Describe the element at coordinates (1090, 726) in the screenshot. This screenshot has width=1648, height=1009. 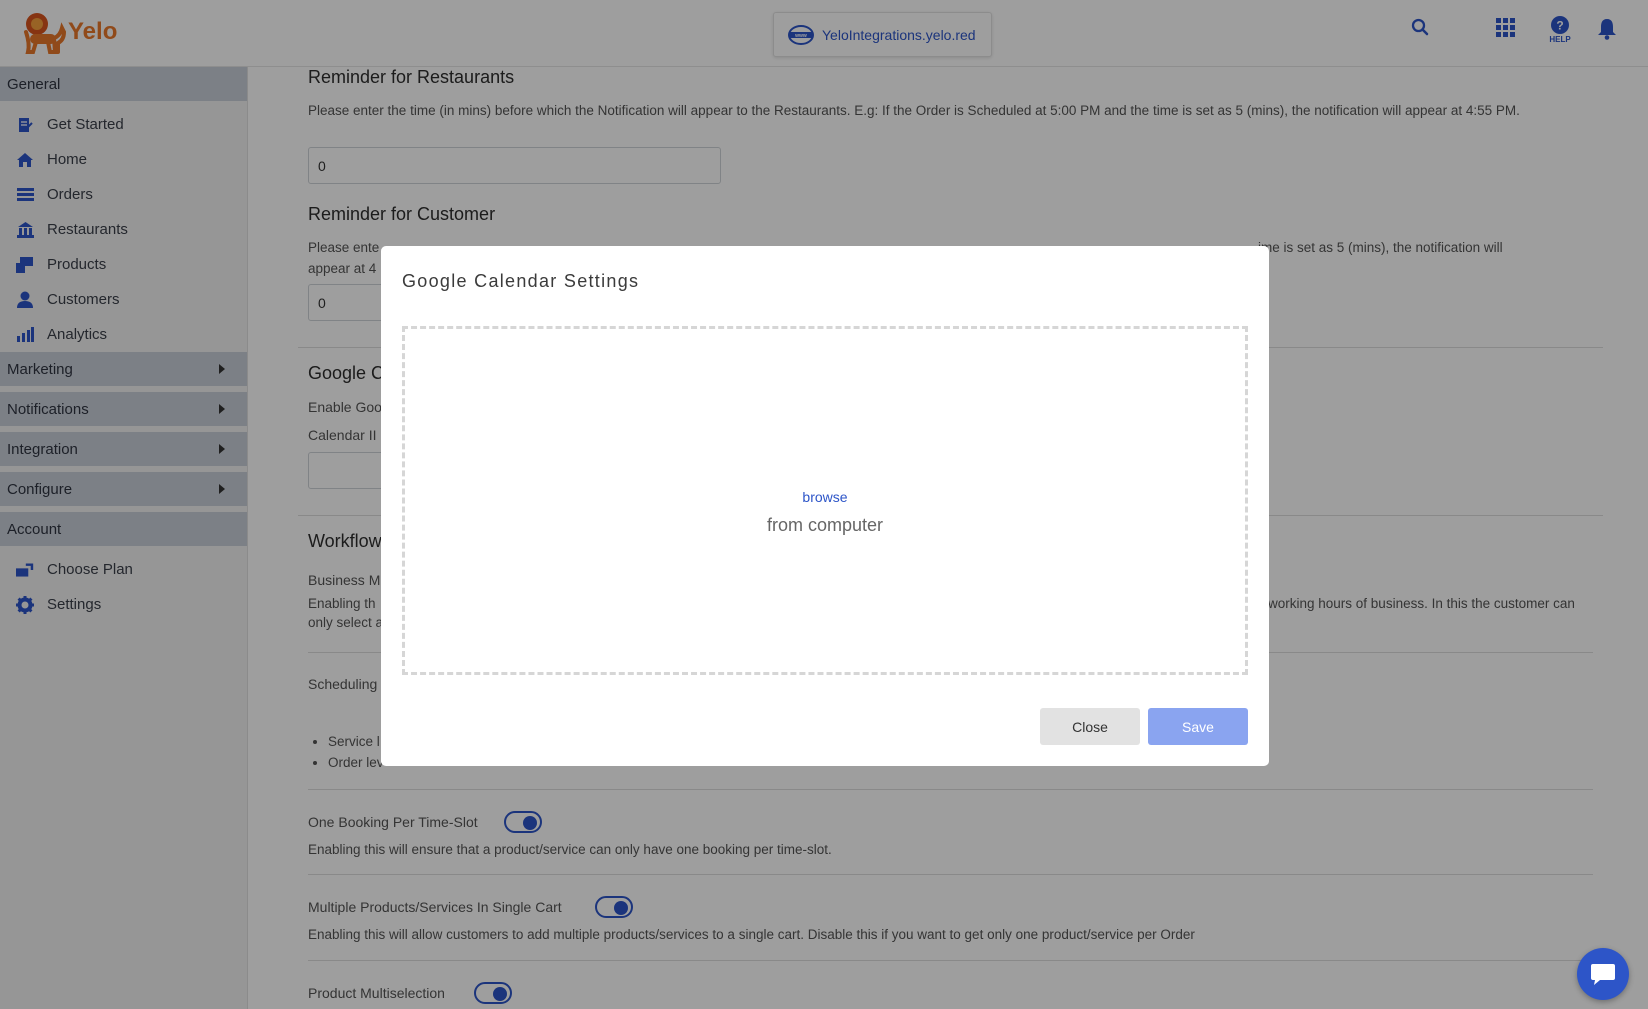
I see `close-button: Close` at that location.